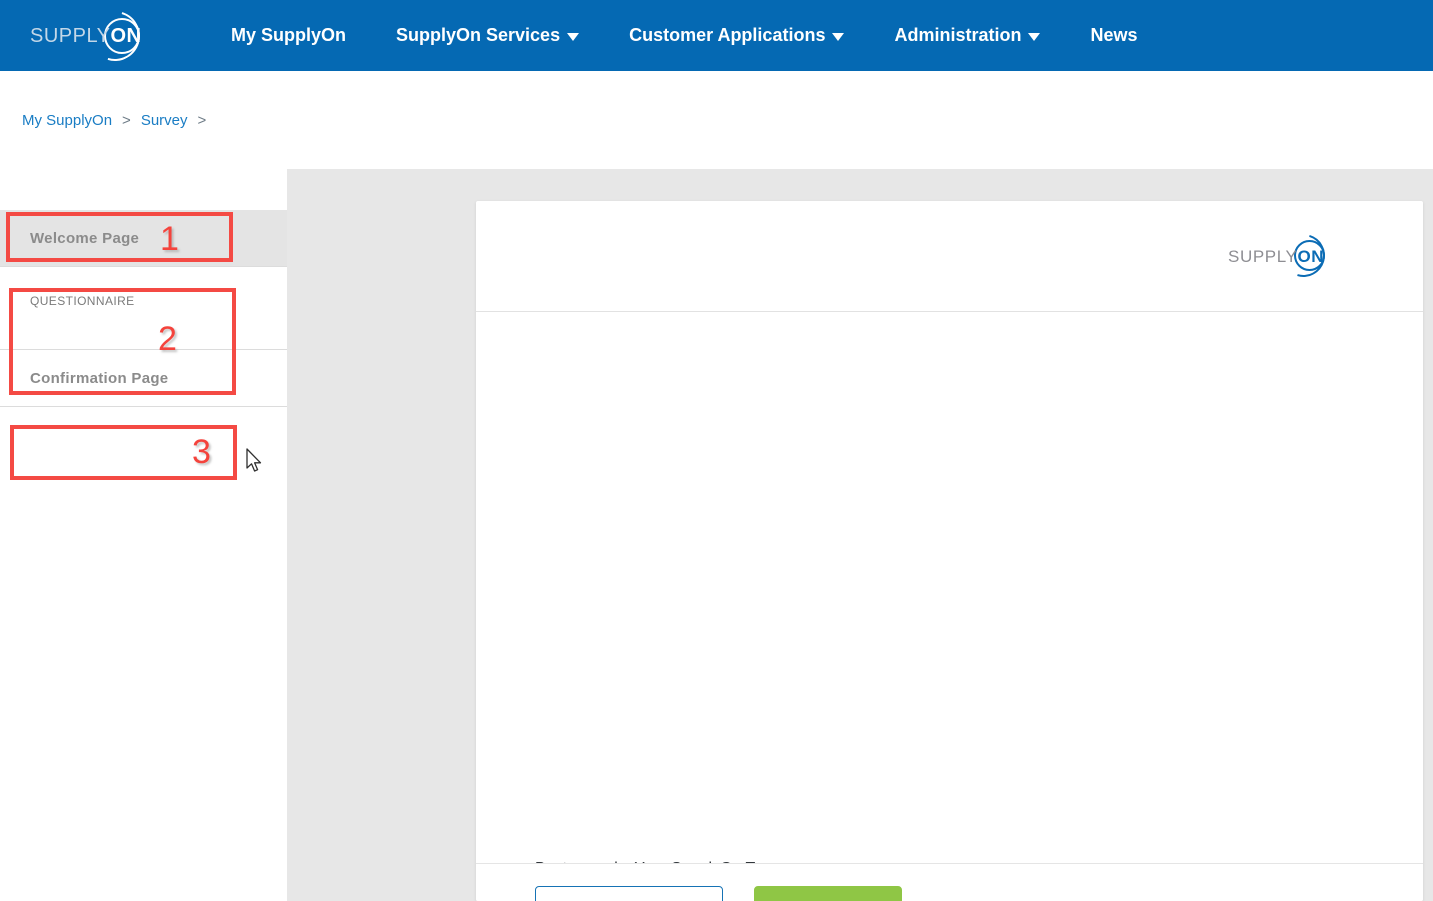  What do you see at coordinates (99, 378) in the screenshot?
I see `sidebar-item-label: Confirmation Page` at bounding box center [99, 378].